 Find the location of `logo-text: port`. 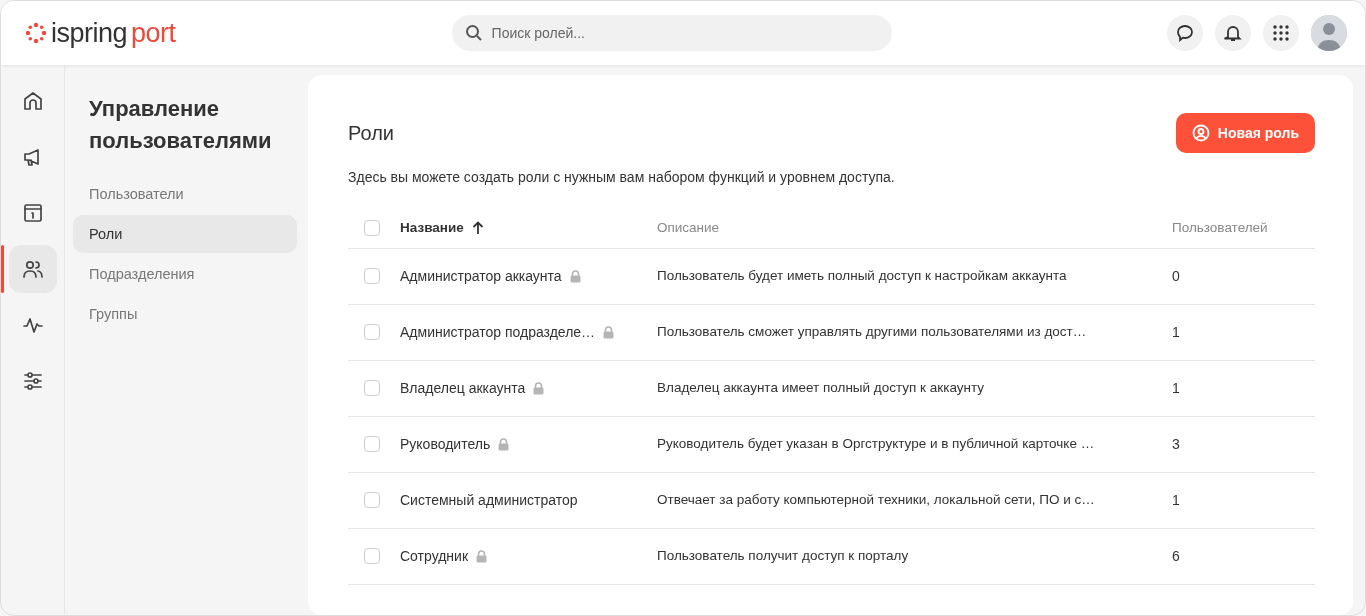

logo-text: port is located at coordinates (153, 33).